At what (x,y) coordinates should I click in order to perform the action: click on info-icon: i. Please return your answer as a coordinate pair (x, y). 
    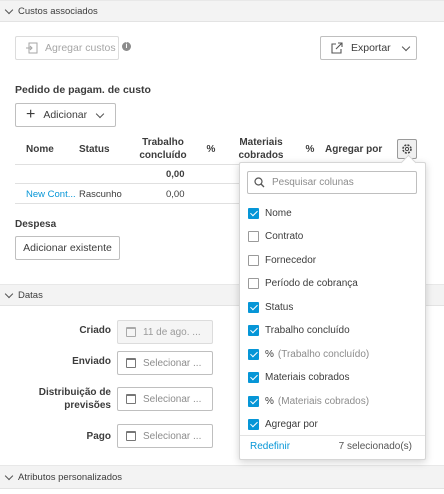
    Looking at the image, I should click on (126, 46).